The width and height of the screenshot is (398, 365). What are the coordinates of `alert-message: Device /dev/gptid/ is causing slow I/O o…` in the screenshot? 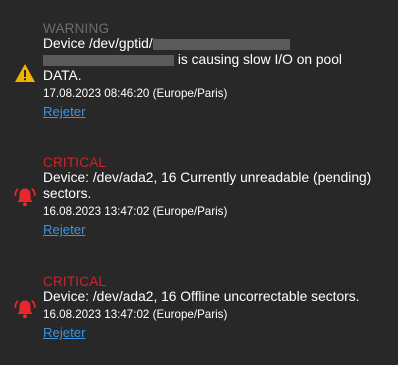 It's located at (214, 60).